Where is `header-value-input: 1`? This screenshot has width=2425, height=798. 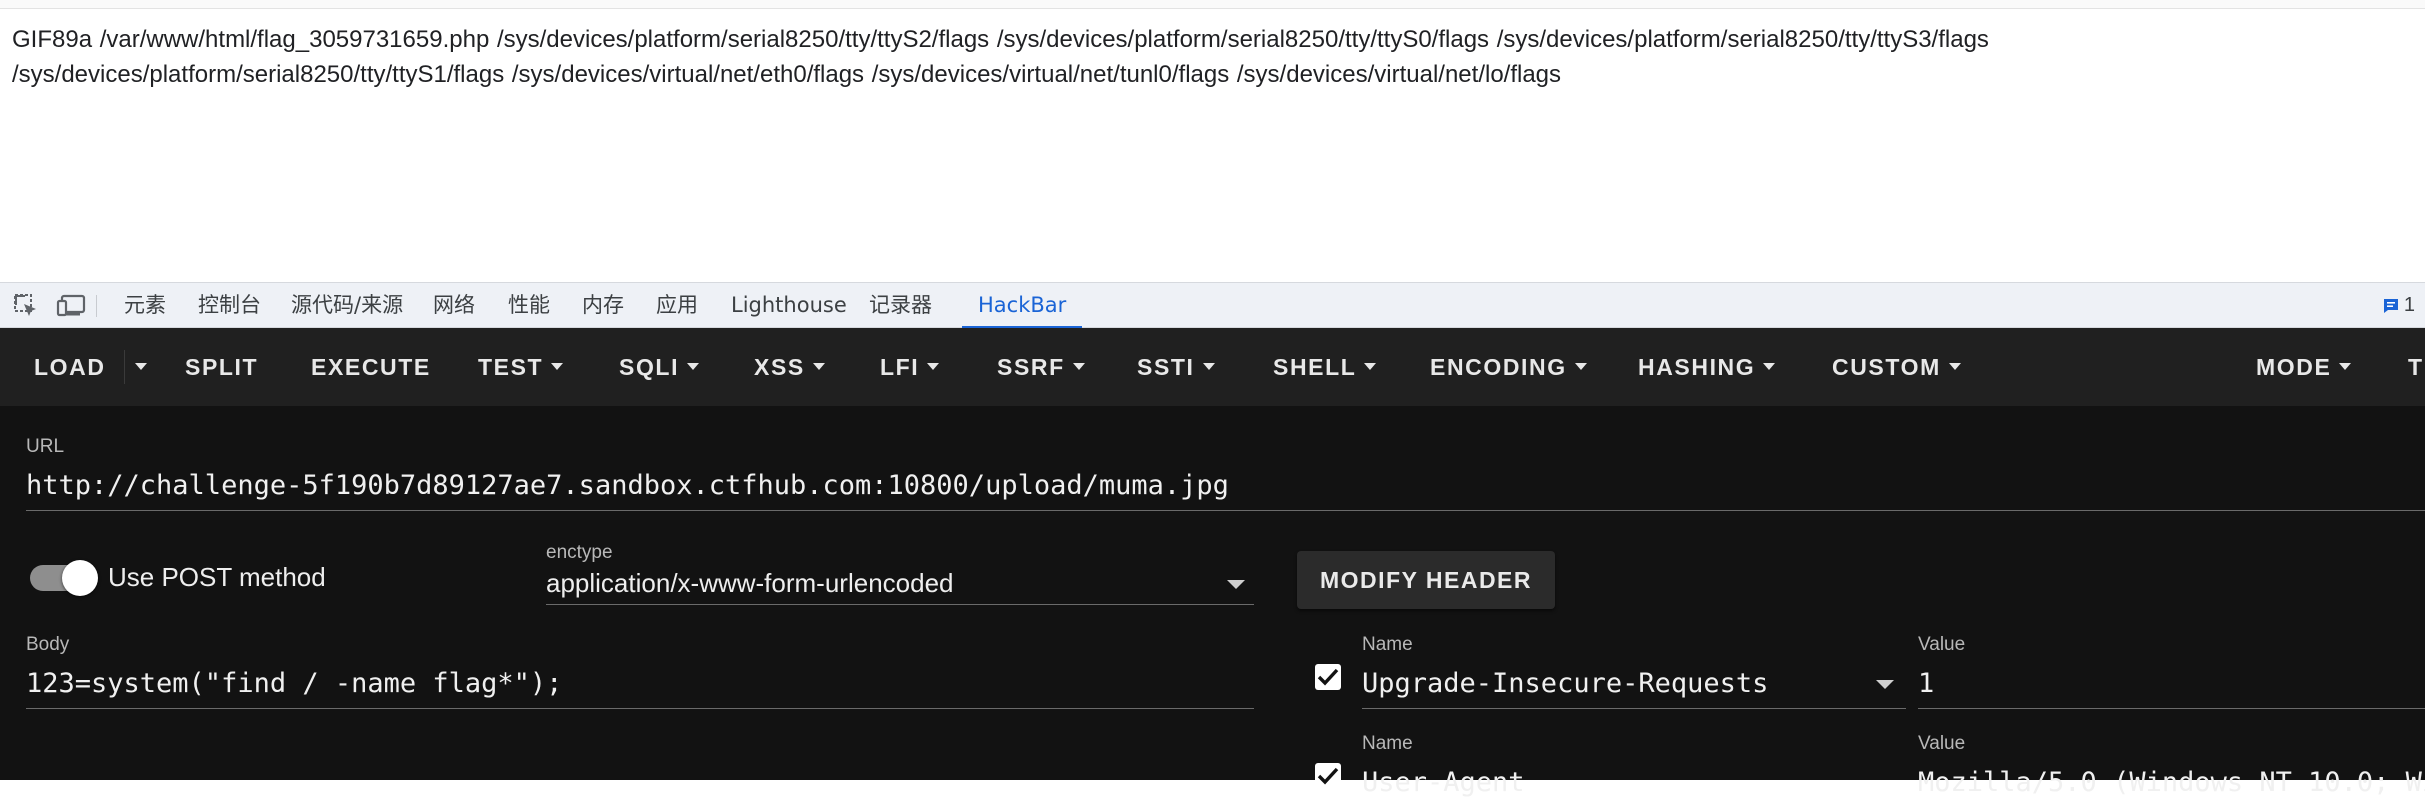 header-value-input: 1 is located at coordinates (1926, 683).